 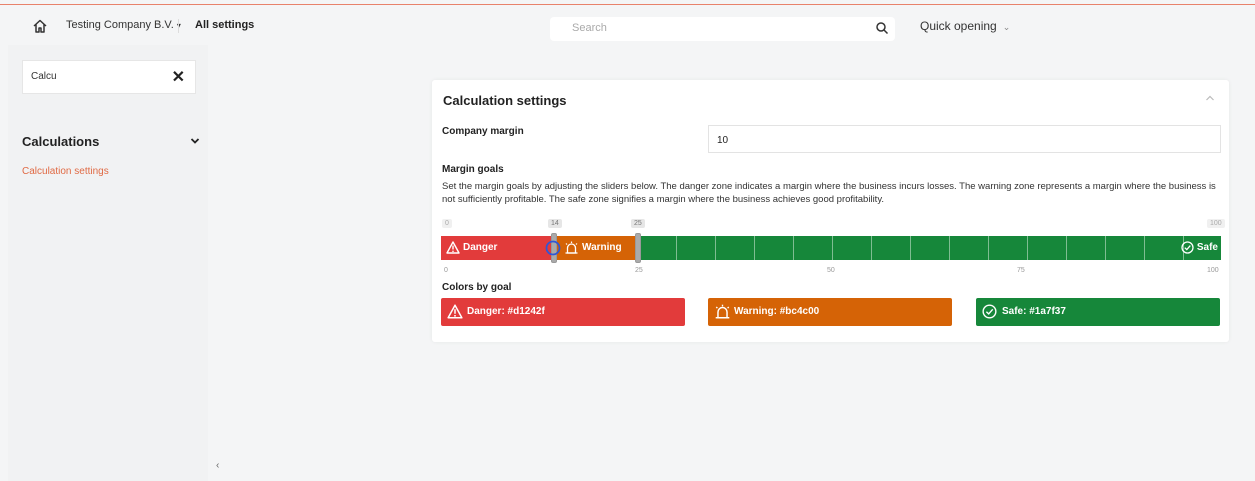 I want to click on company-margin-value: 10, so click(x=723, y=140).